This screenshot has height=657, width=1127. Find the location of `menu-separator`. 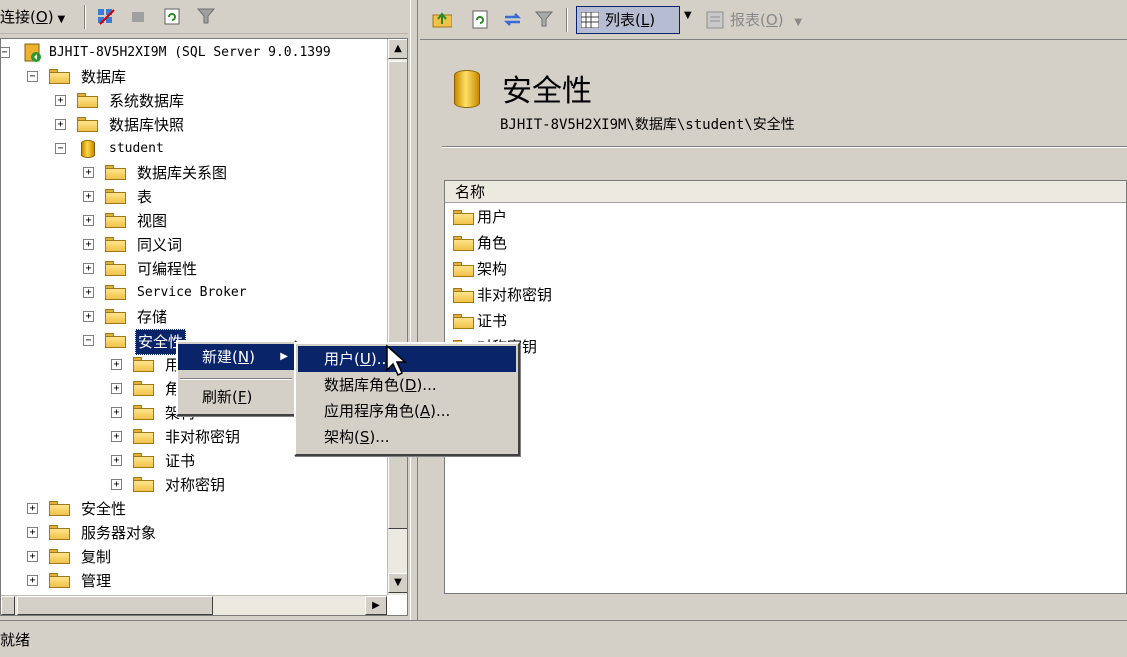

menu-separator is located at coordinates (236, 379).